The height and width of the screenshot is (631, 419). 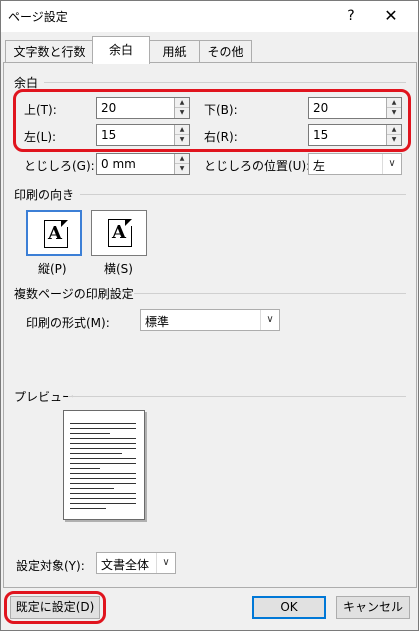 I want to click on landscape-button: A, so click(x=119, y=233).